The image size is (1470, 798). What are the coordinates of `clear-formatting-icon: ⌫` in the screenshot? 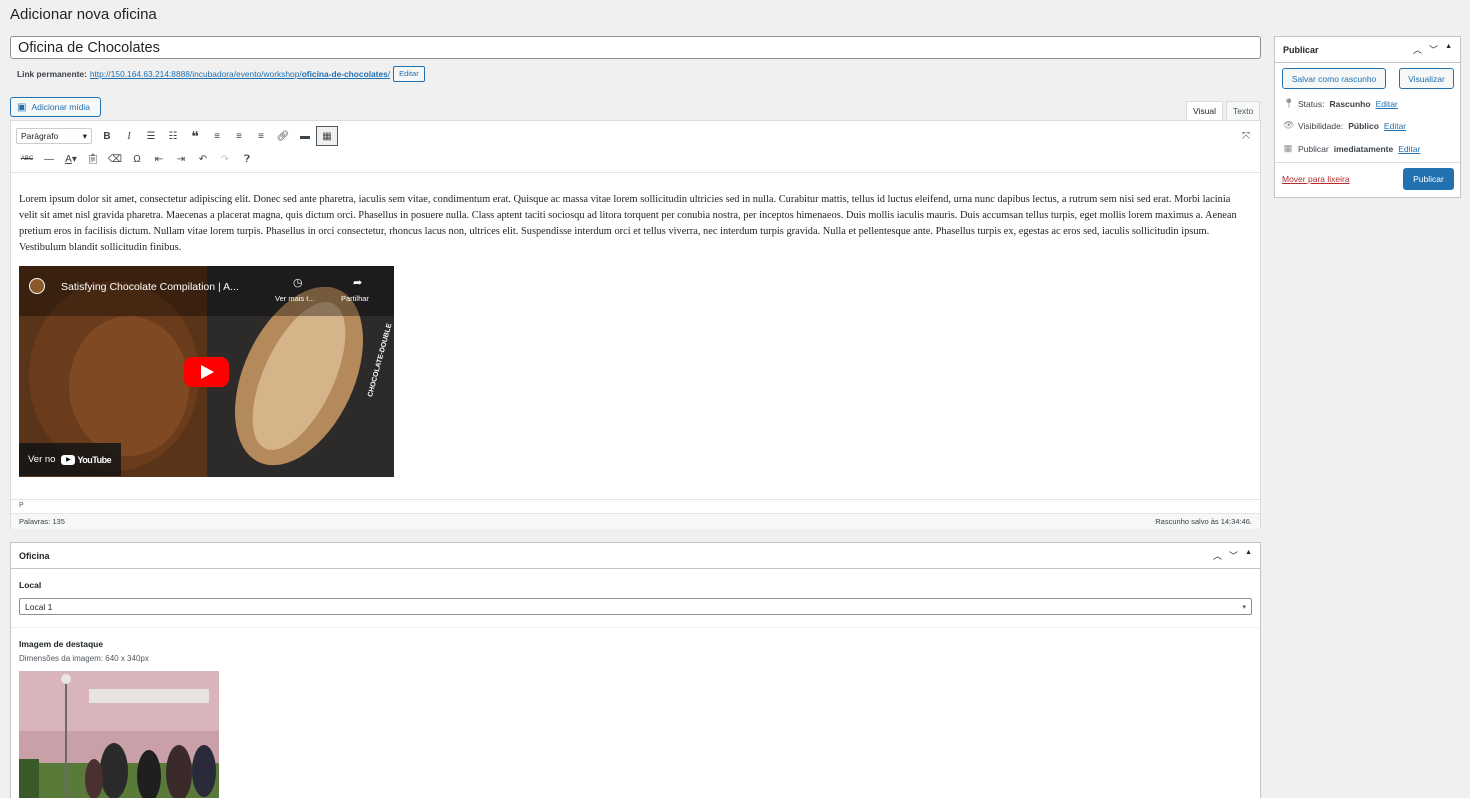 It's located at (115, 159).